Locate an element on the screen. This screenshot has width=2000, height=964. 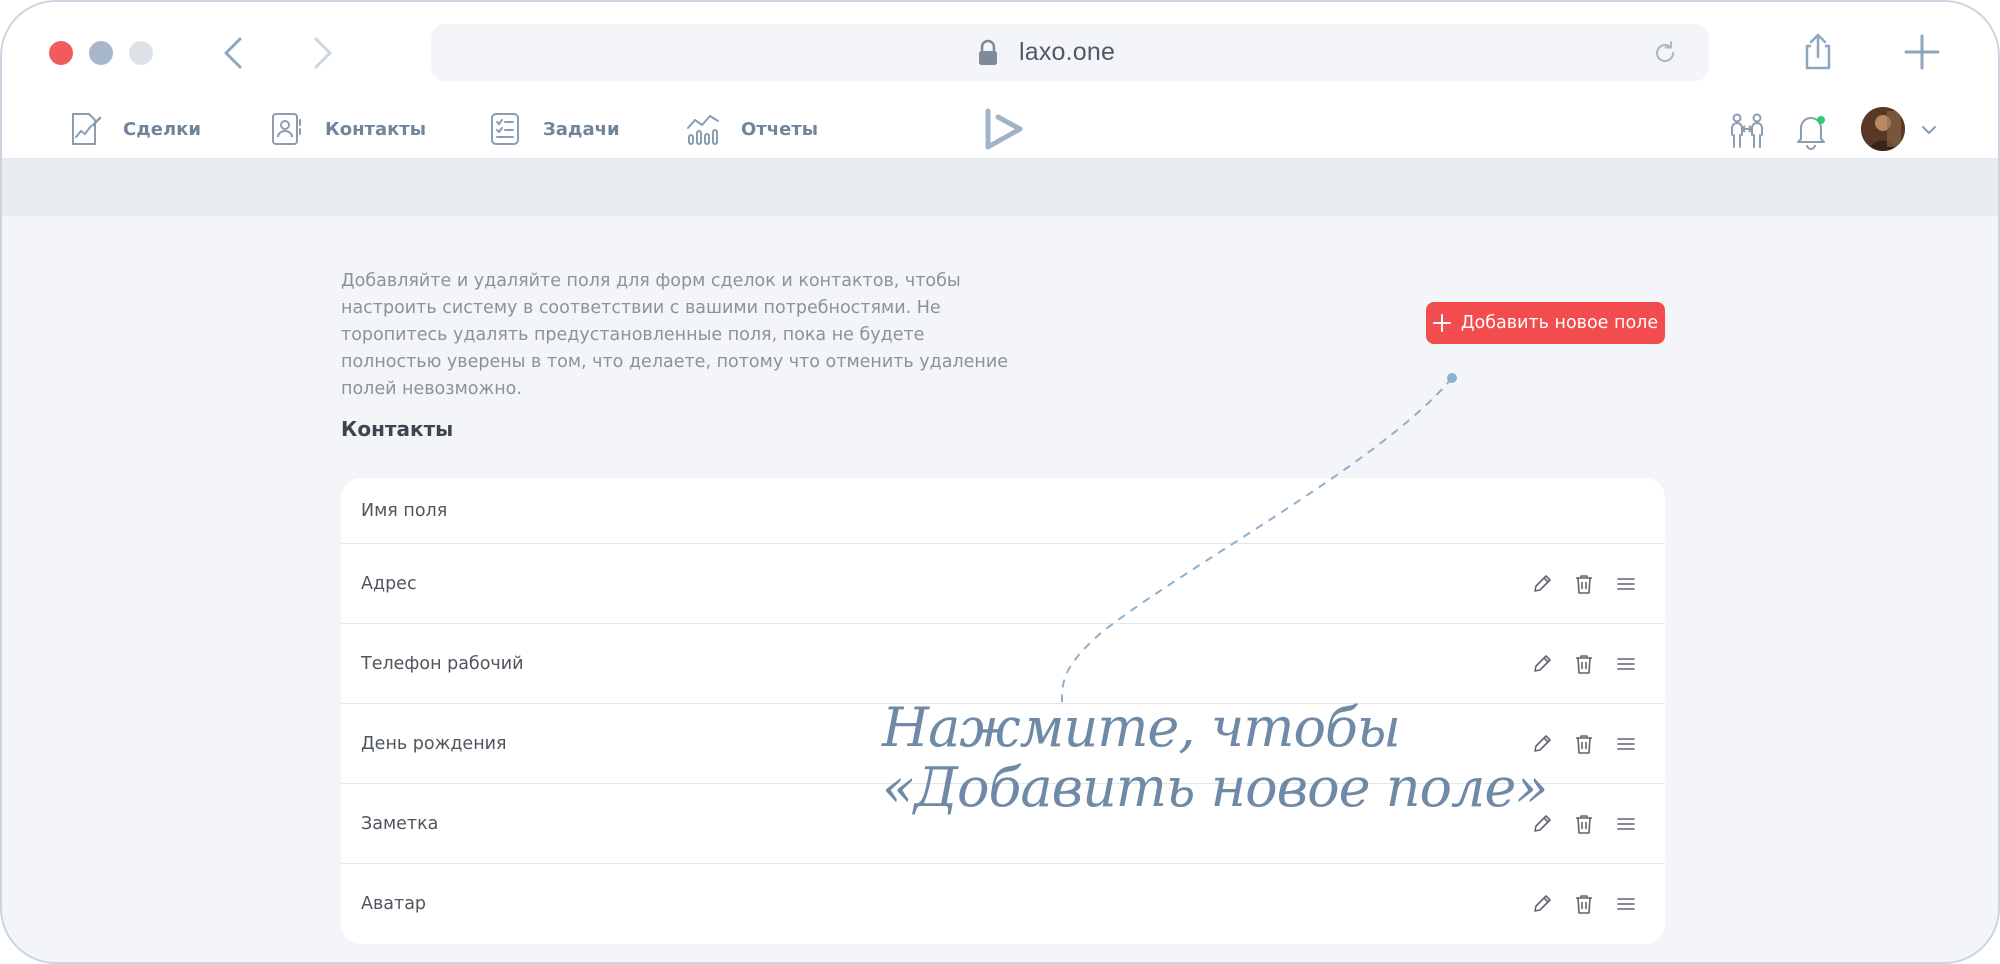
table-row: Адрес is located at coordinates (1003, 584).